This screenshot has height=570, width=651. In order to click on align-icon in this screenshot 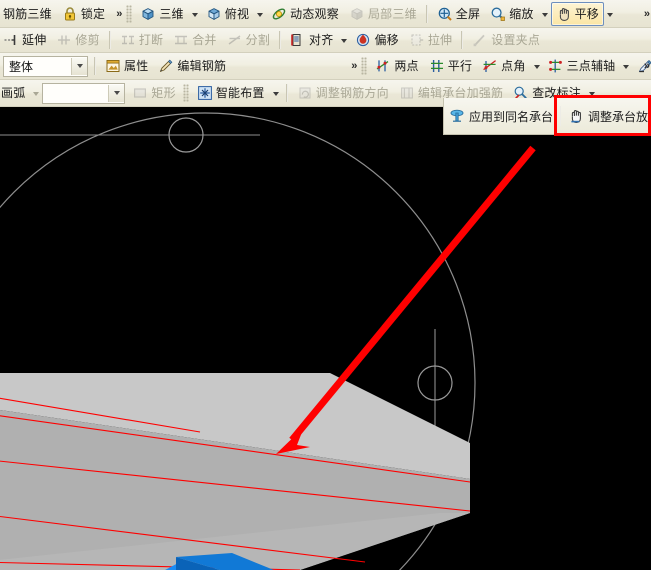, I will do `click(296, 40)`.